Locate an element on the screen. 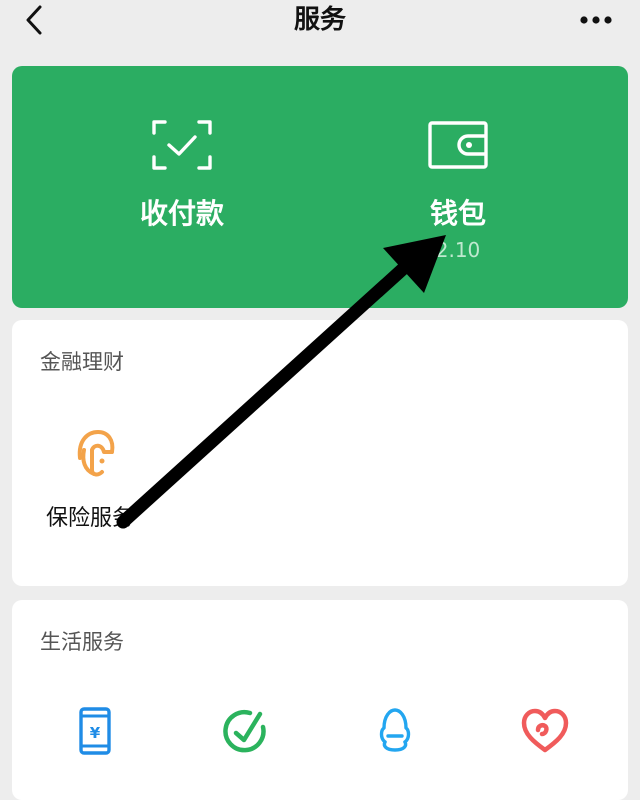 The width and height of the screenshot is (640, 800). page-title: 服务 is located at coordinates (319, 20).